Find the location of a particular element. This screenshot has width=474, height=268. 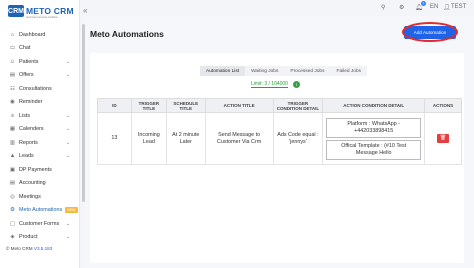

sidebar-item-chat: ▭ Chat is located at coordinates (40, 49).